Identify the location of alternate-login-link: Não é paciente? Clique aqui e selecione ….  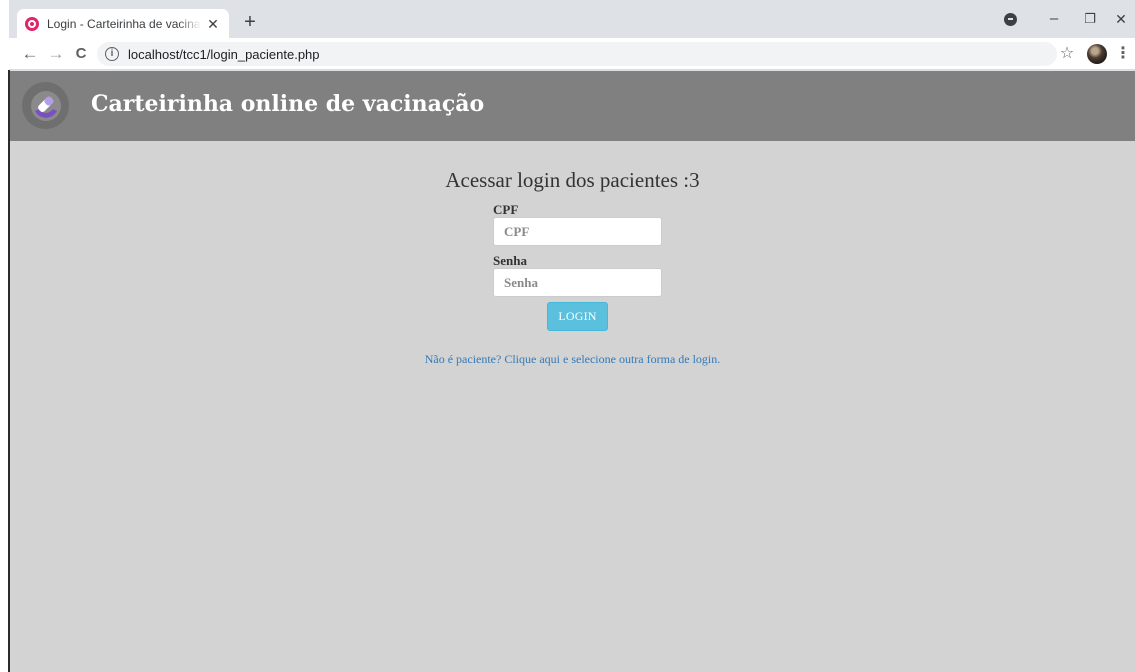
(572, 359).